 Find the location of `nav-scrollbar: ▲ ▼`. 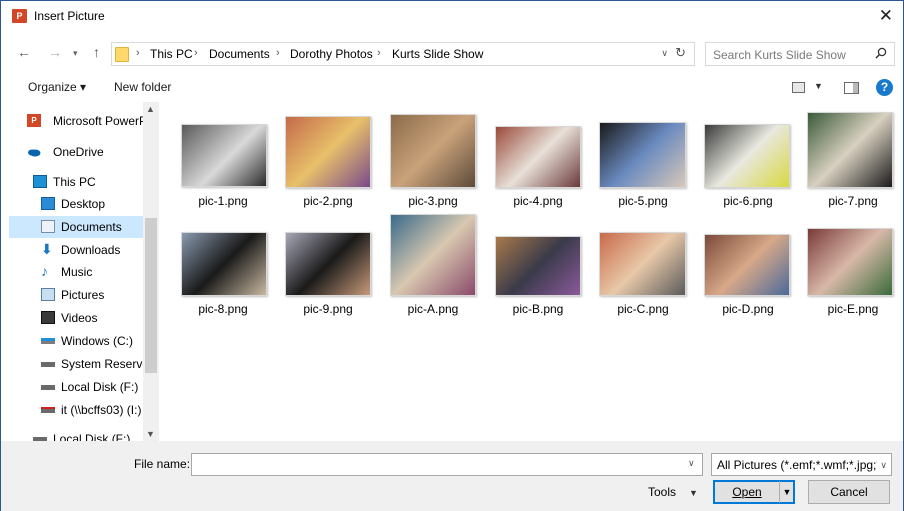

nav-scrollbar: ▲ ▼ is located at coordinates (151, 271).